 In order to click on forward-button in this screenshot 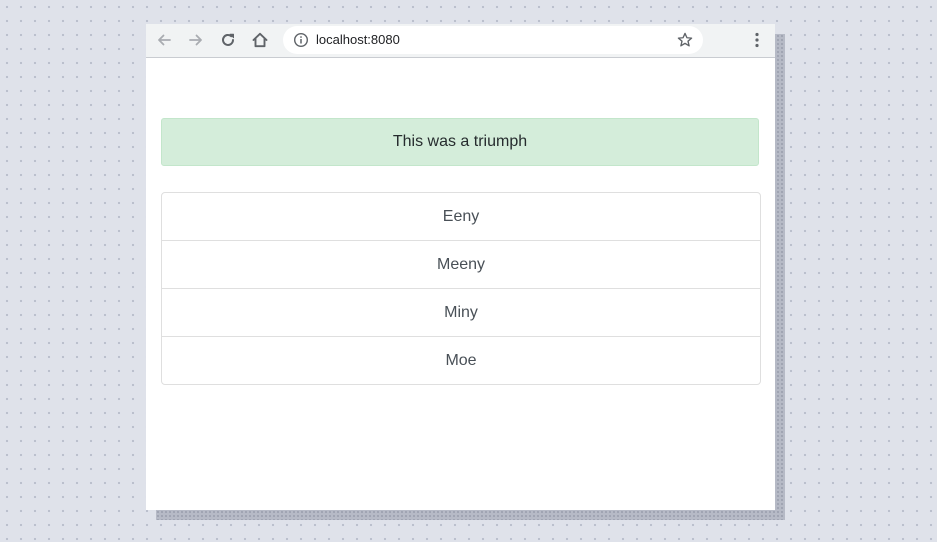, I will do `click(196, 40)`.